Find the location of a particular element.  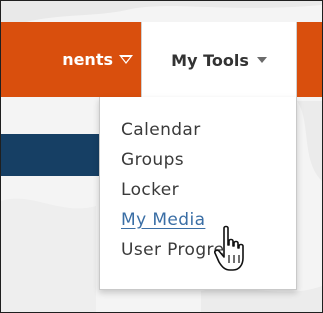

hand-pointer-icon is located at coordinates (229, 248).